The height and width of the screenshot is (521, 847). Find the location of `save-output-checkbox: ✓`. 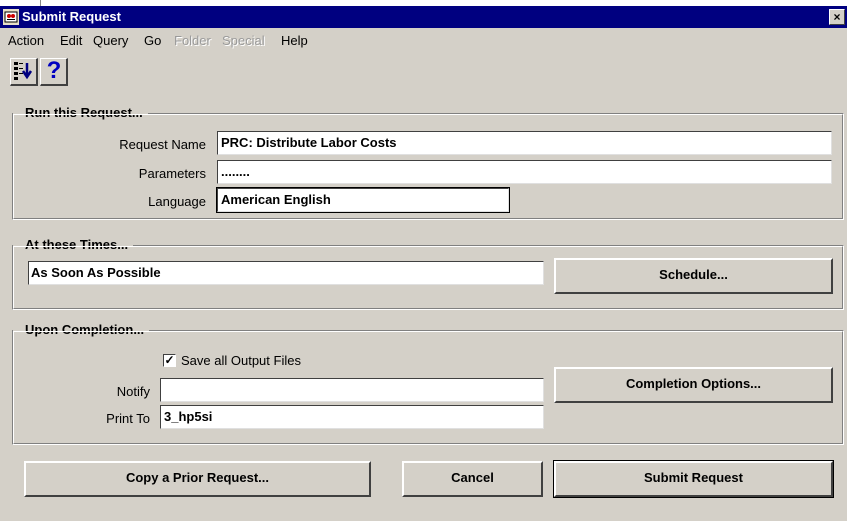

save-output-checkbox: ✓ is located at coordinates (169, 360).